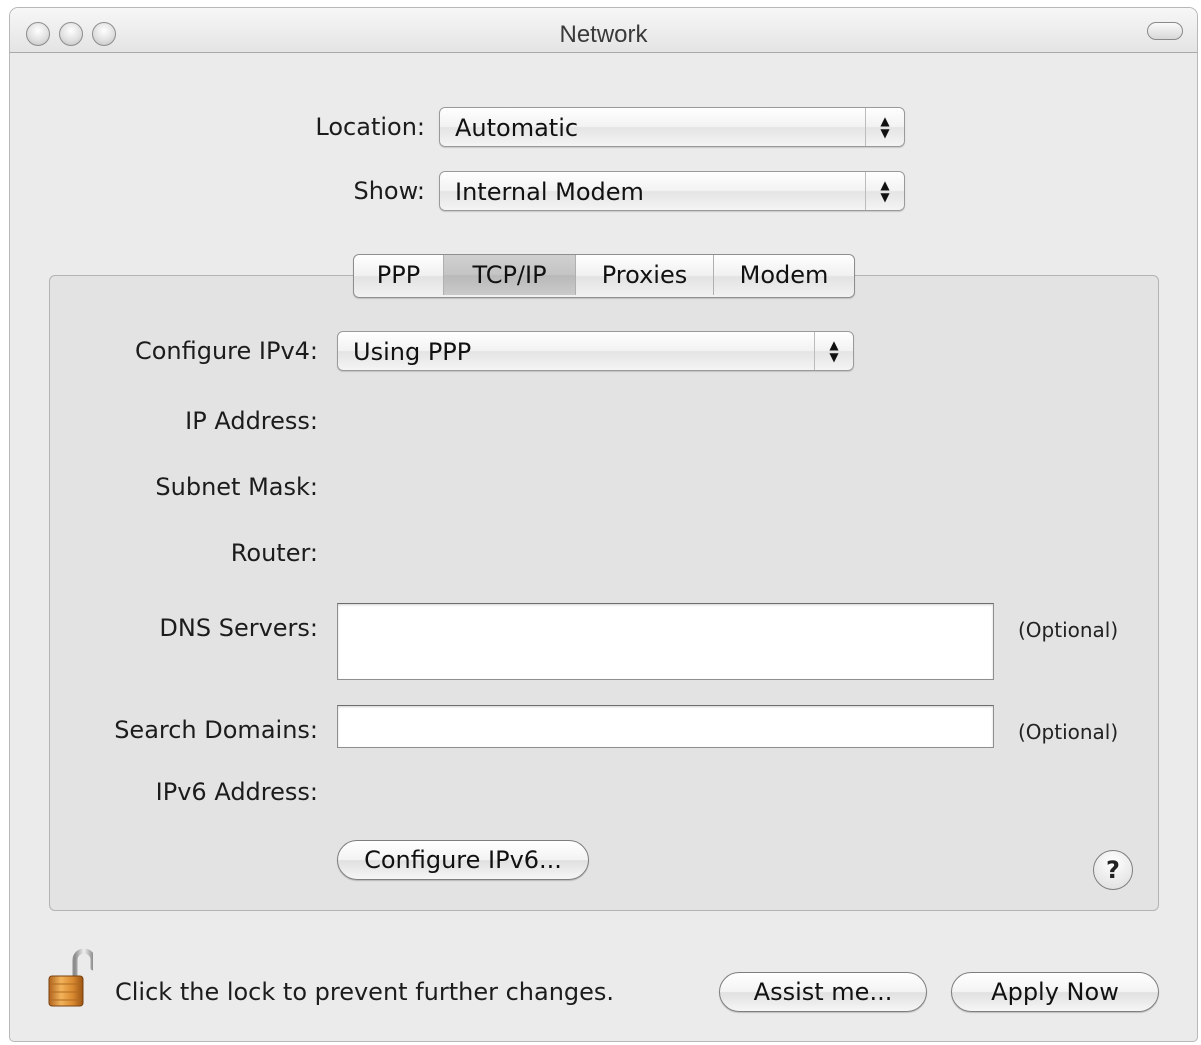 The width and height of the screenshot is (1201, 1045). What do you see at coordinates (645, 275) in the screenshot?
I see `tab-proxies: Proxies` at bounding box center [645, 275].